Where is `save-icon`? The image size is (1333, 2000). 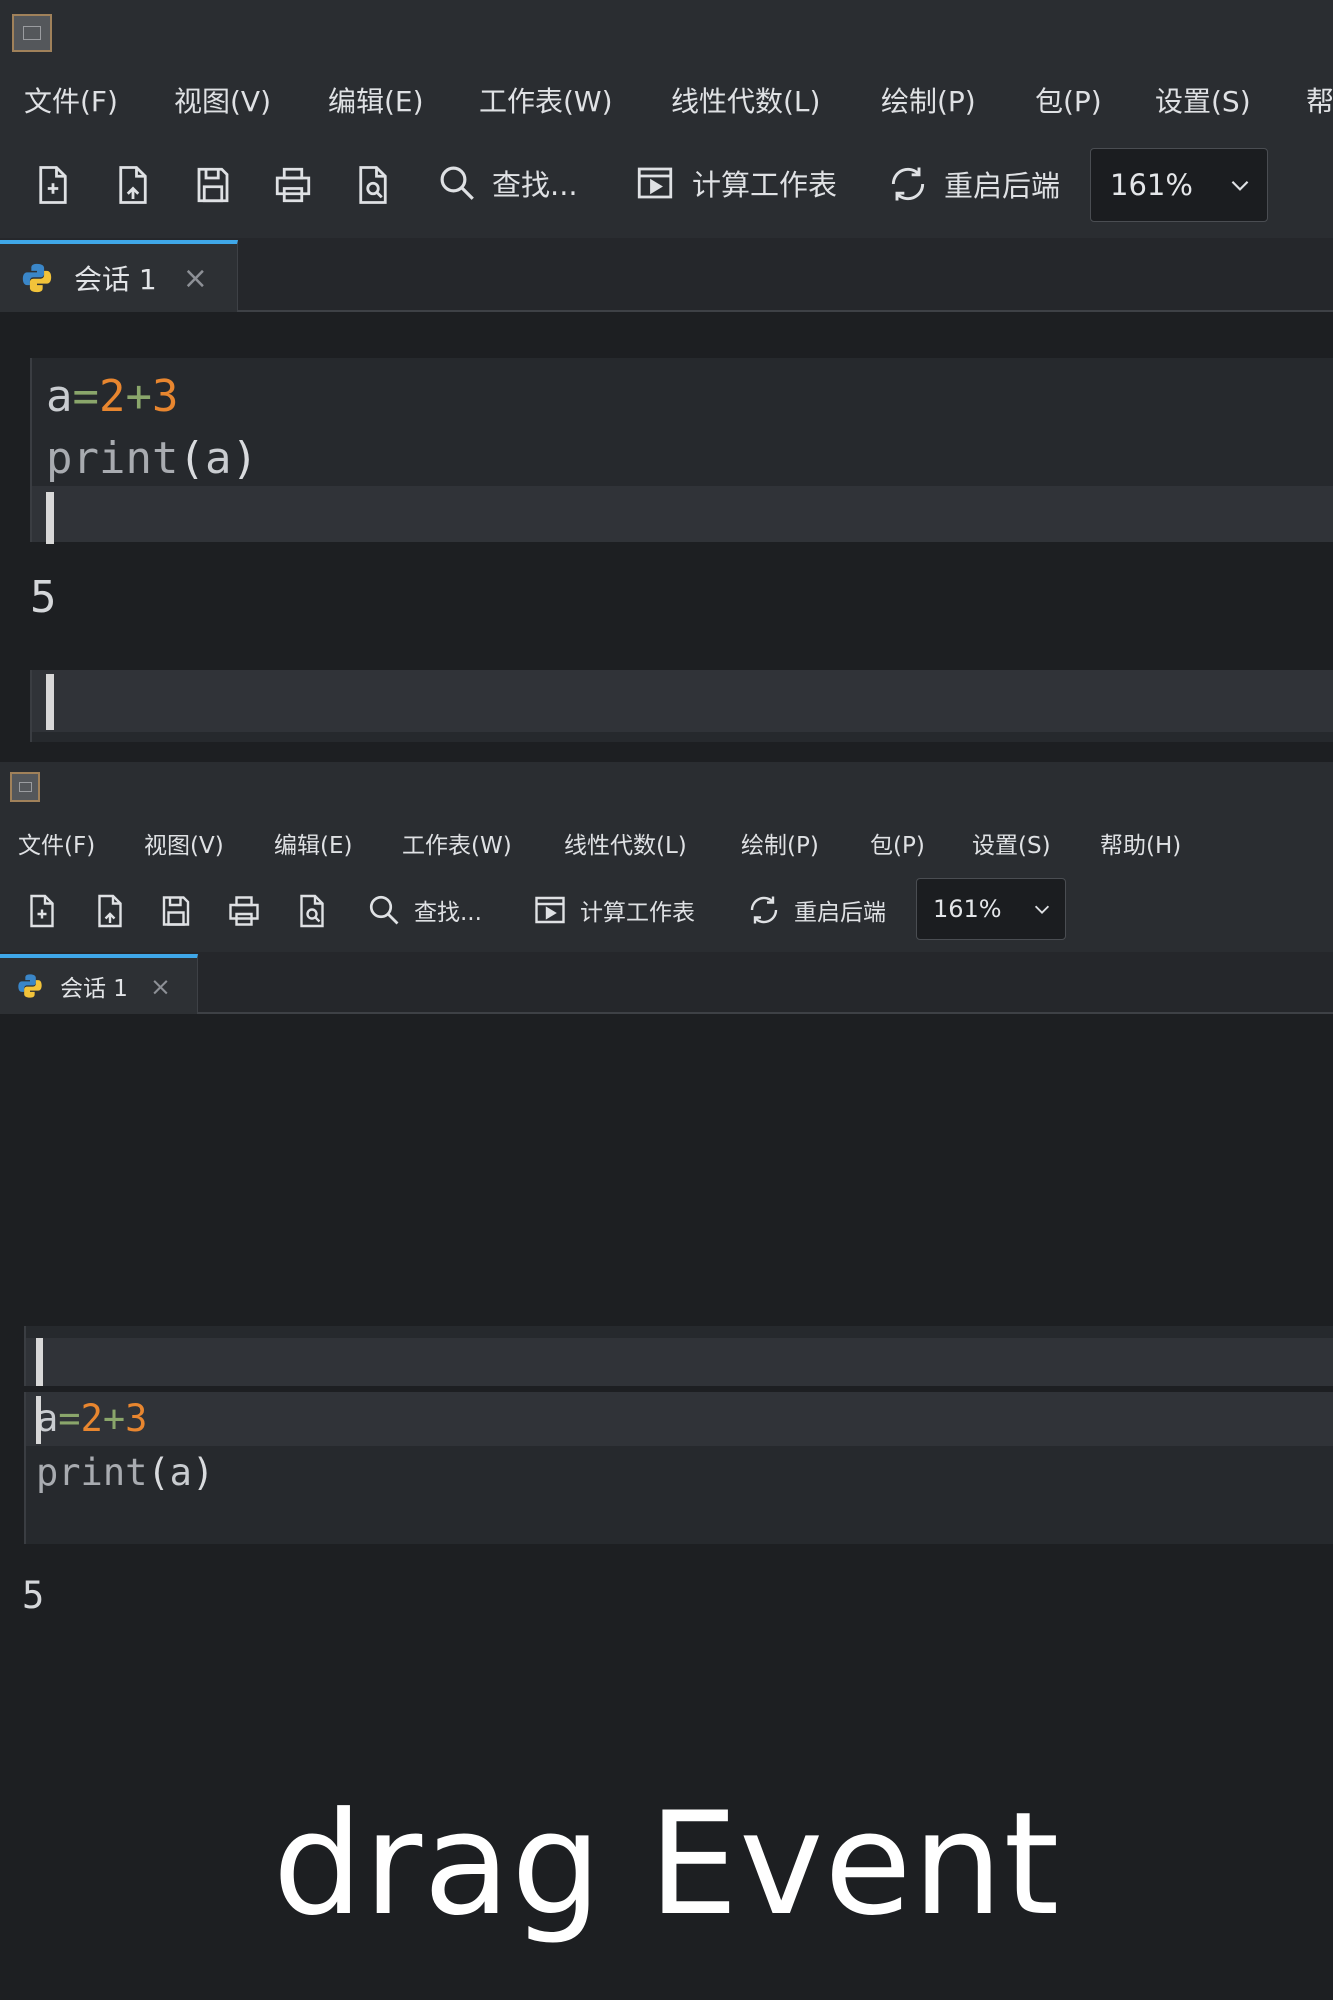 save-icon is located at coordinates (176, 911).